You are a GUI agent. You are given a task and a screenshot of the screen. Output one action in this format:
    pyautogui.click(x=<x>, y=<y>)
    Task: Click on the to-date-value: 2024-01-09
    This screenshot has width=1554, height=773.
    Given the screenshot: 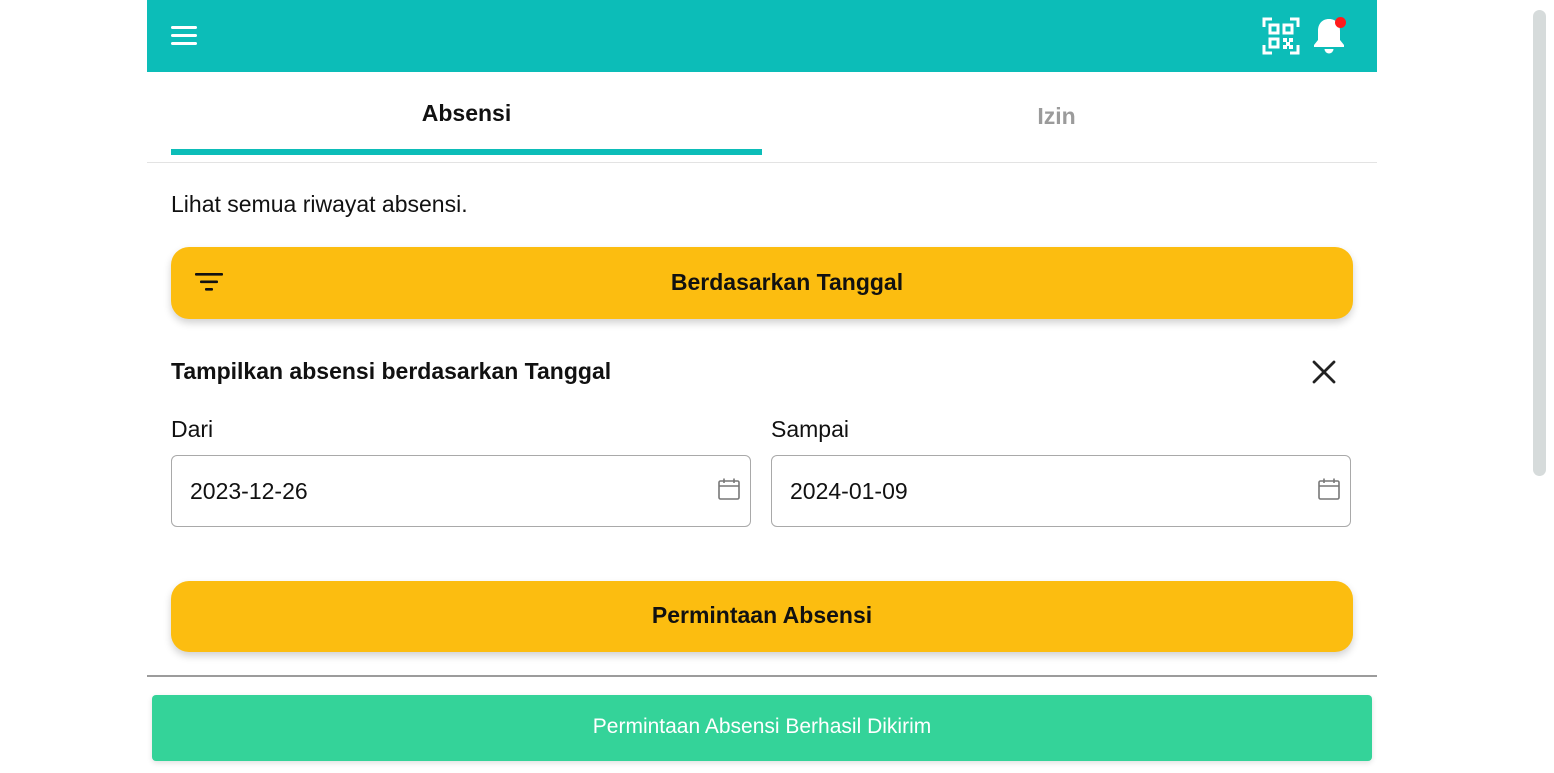 What is the action you would take?
    pyautogui.click(x=849, y=491)
    